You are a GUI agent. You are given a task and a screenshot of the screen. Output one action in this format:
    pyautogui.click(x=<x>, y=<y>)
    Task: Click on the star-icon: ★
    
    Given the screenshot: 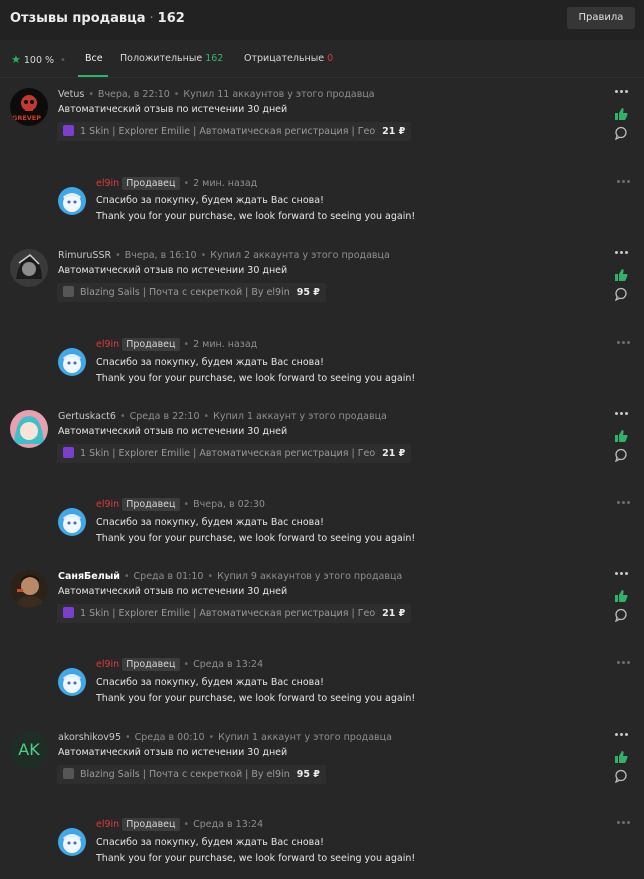 What is the action you would take?
    pyautogui.click(x=16, y=59)
    